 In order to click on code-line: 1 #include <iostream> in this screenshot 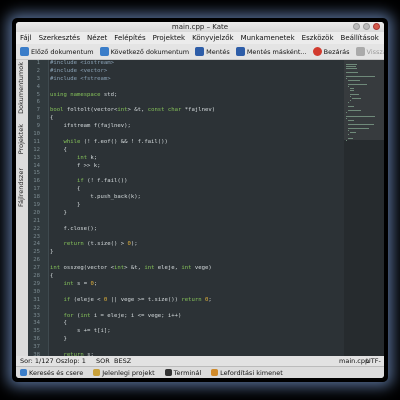, I will do `click(190, 64)`.